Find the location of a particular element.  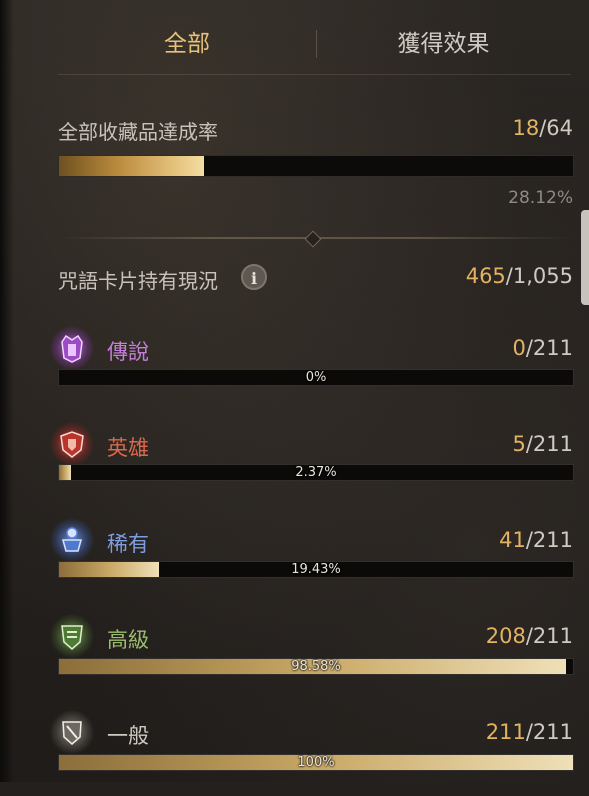

rarity-row-advanced: 高級 208/211 98.58% is located at coordinates (294, 657).